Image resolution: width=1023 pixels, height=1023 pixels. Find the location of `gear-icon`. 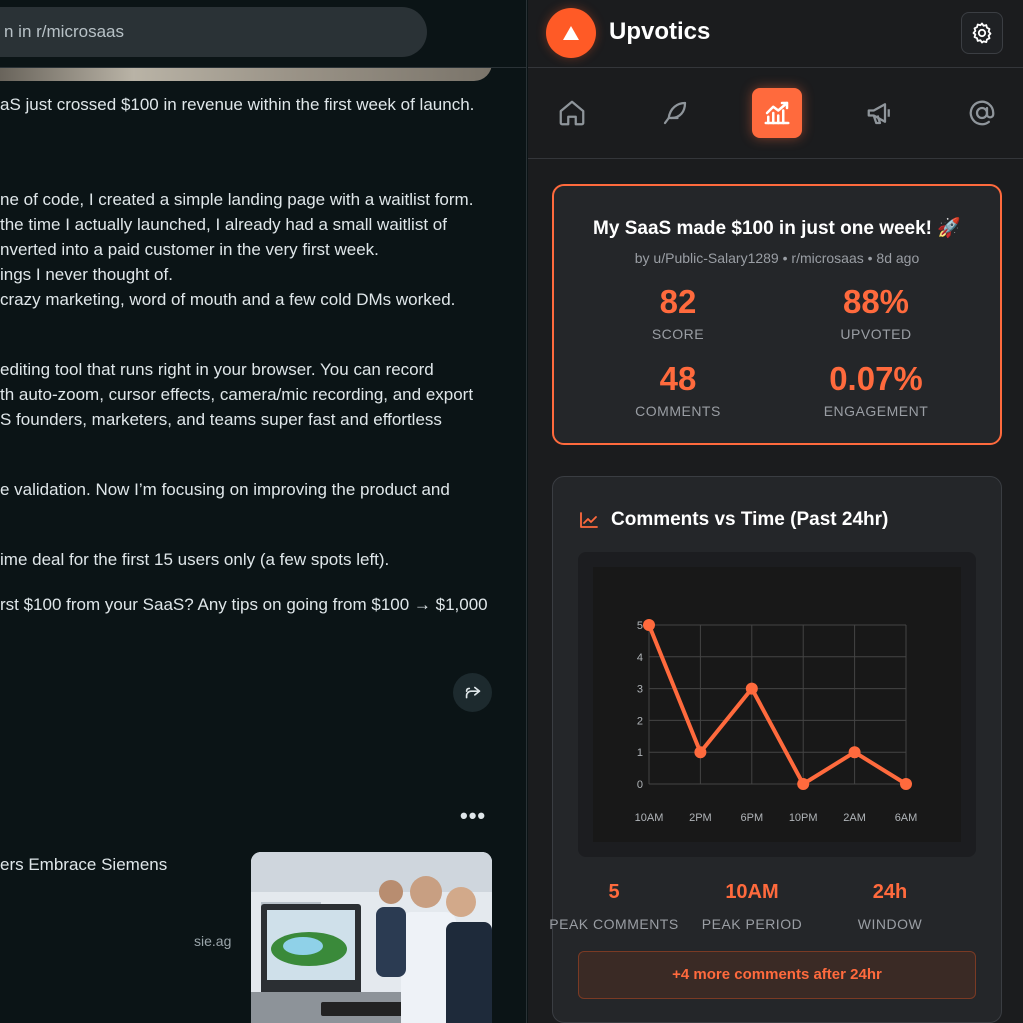

gear-icon is located at coordinates (982, 33).